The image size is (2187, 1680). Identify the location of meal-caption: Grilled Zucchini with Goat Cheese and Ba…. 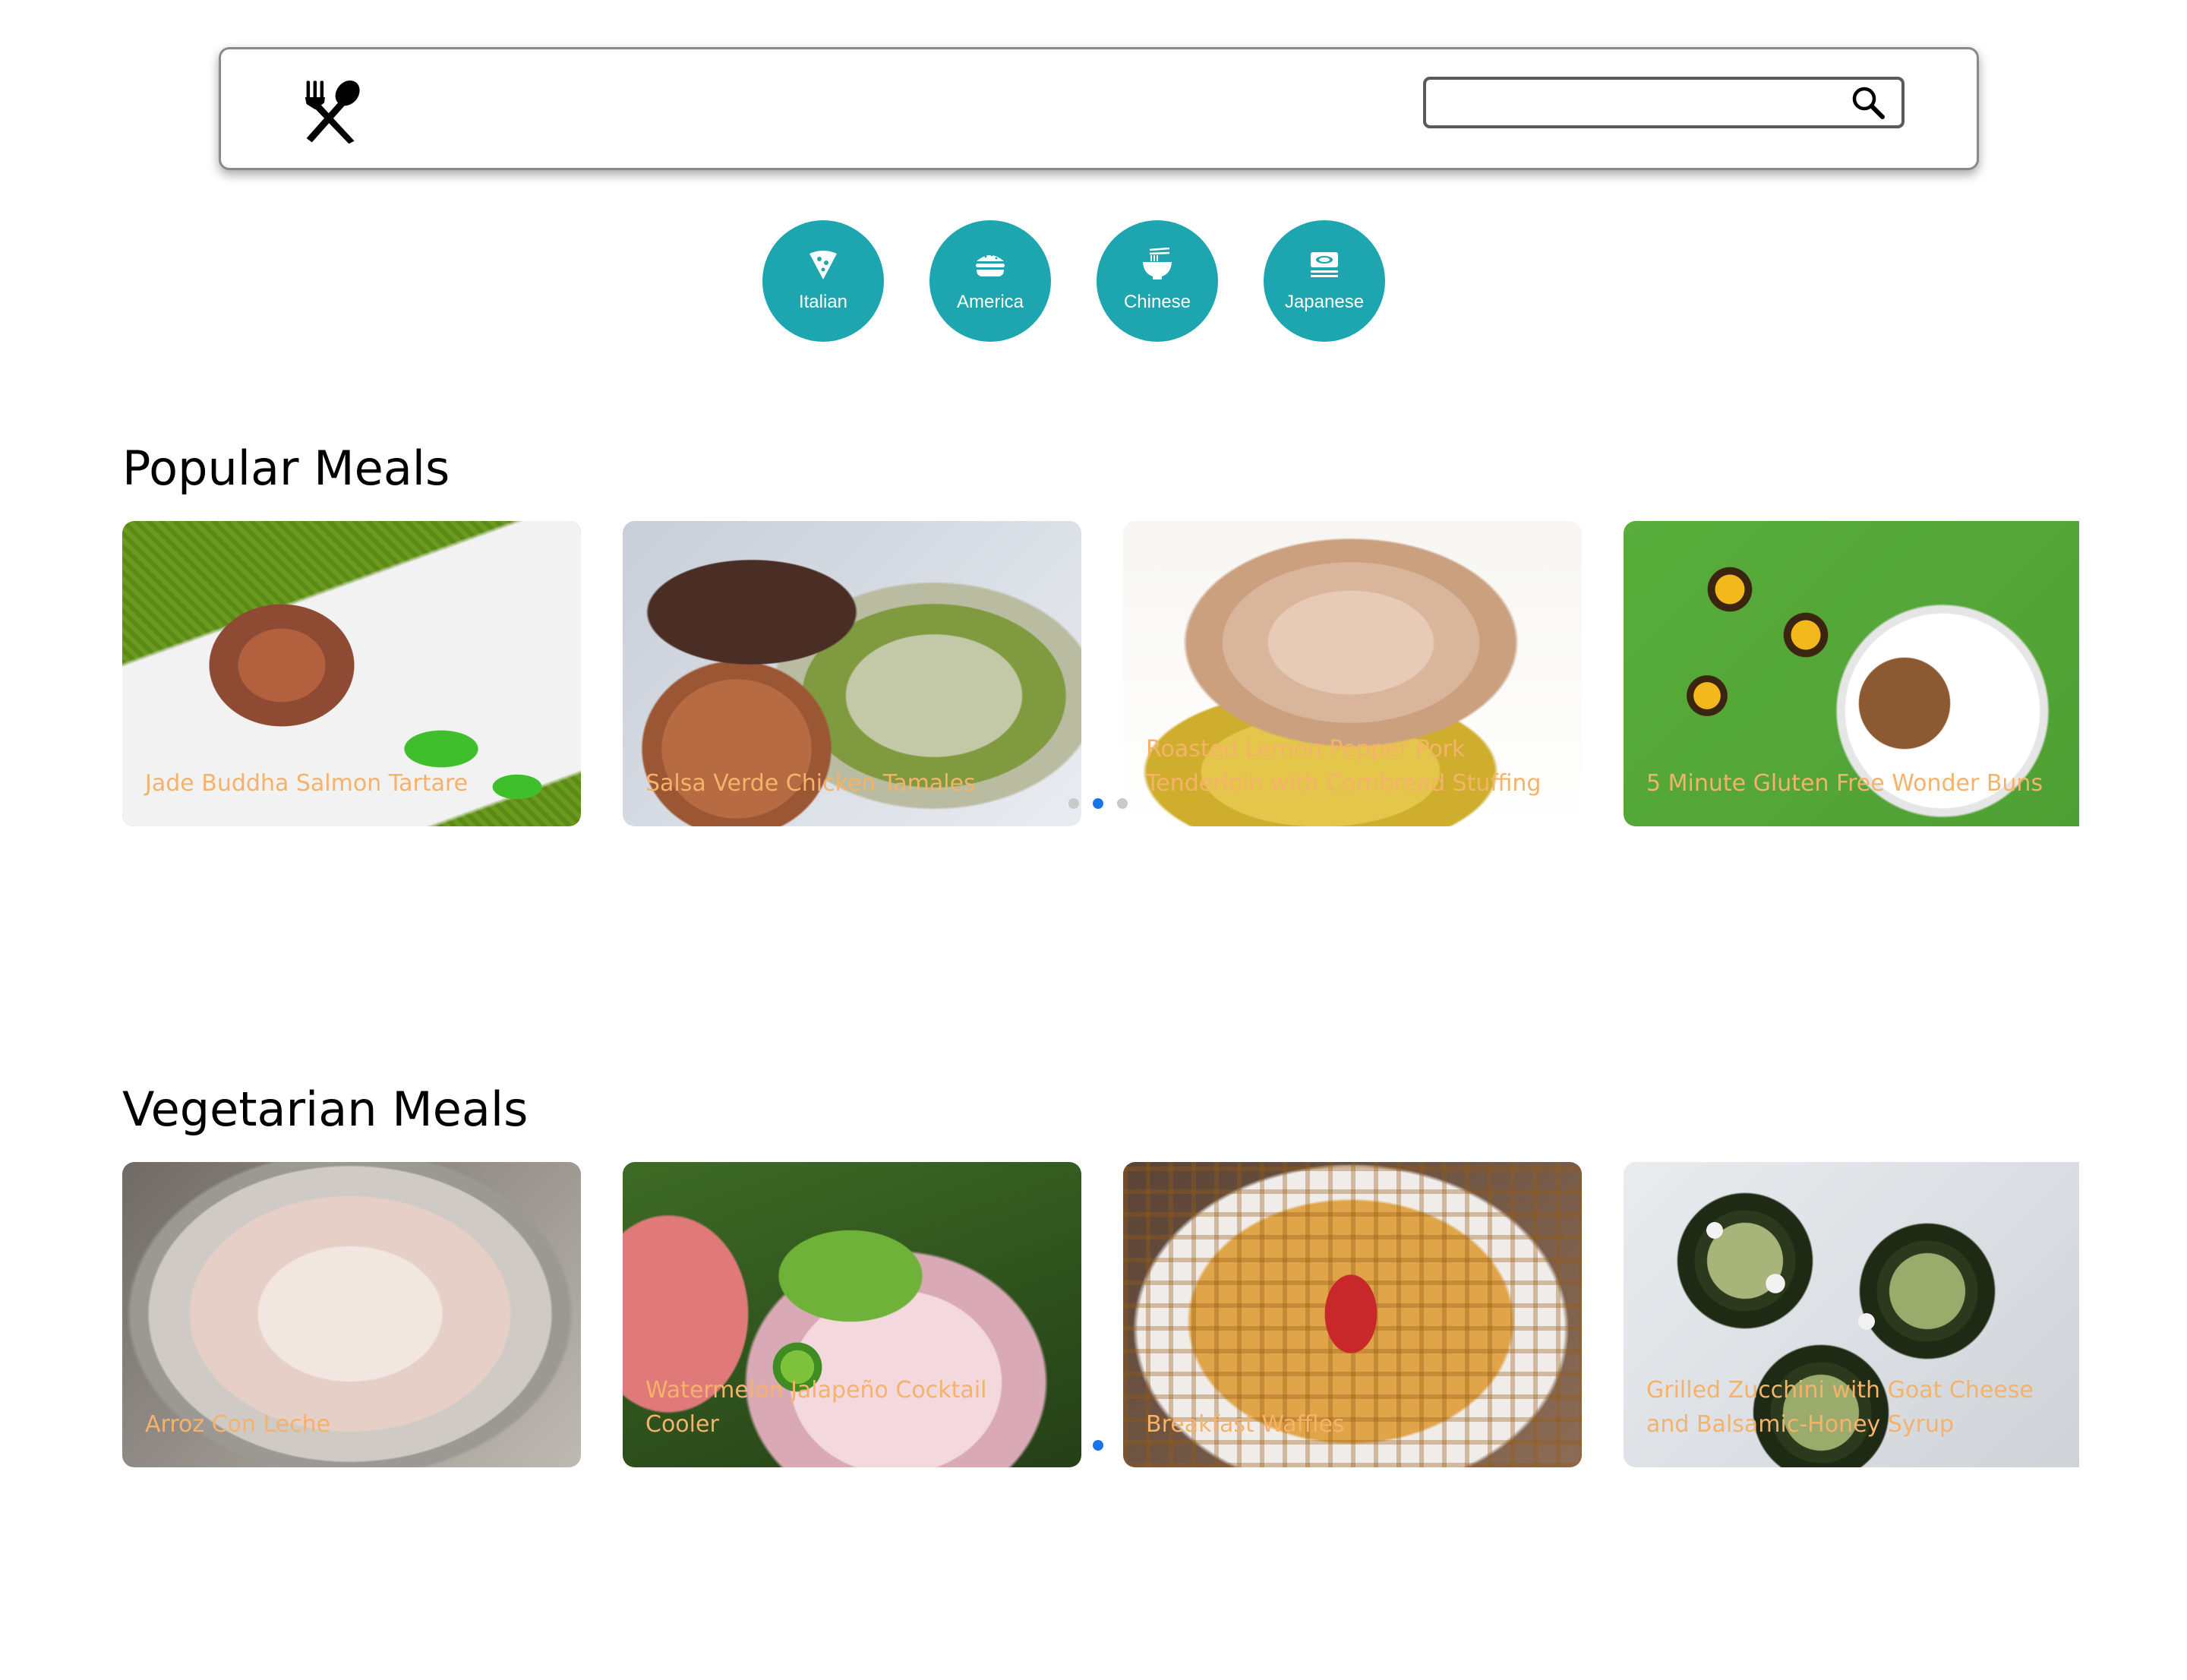
(1840, 1407).